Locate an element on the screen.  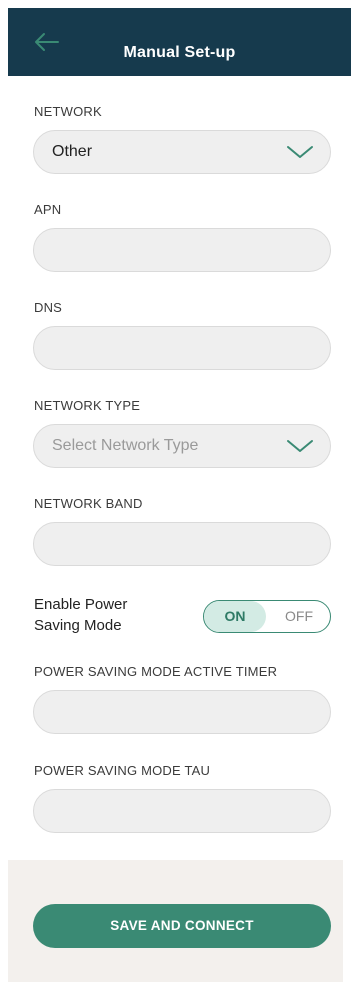
network-selected-value: Other is located at coordinates (72, 151).